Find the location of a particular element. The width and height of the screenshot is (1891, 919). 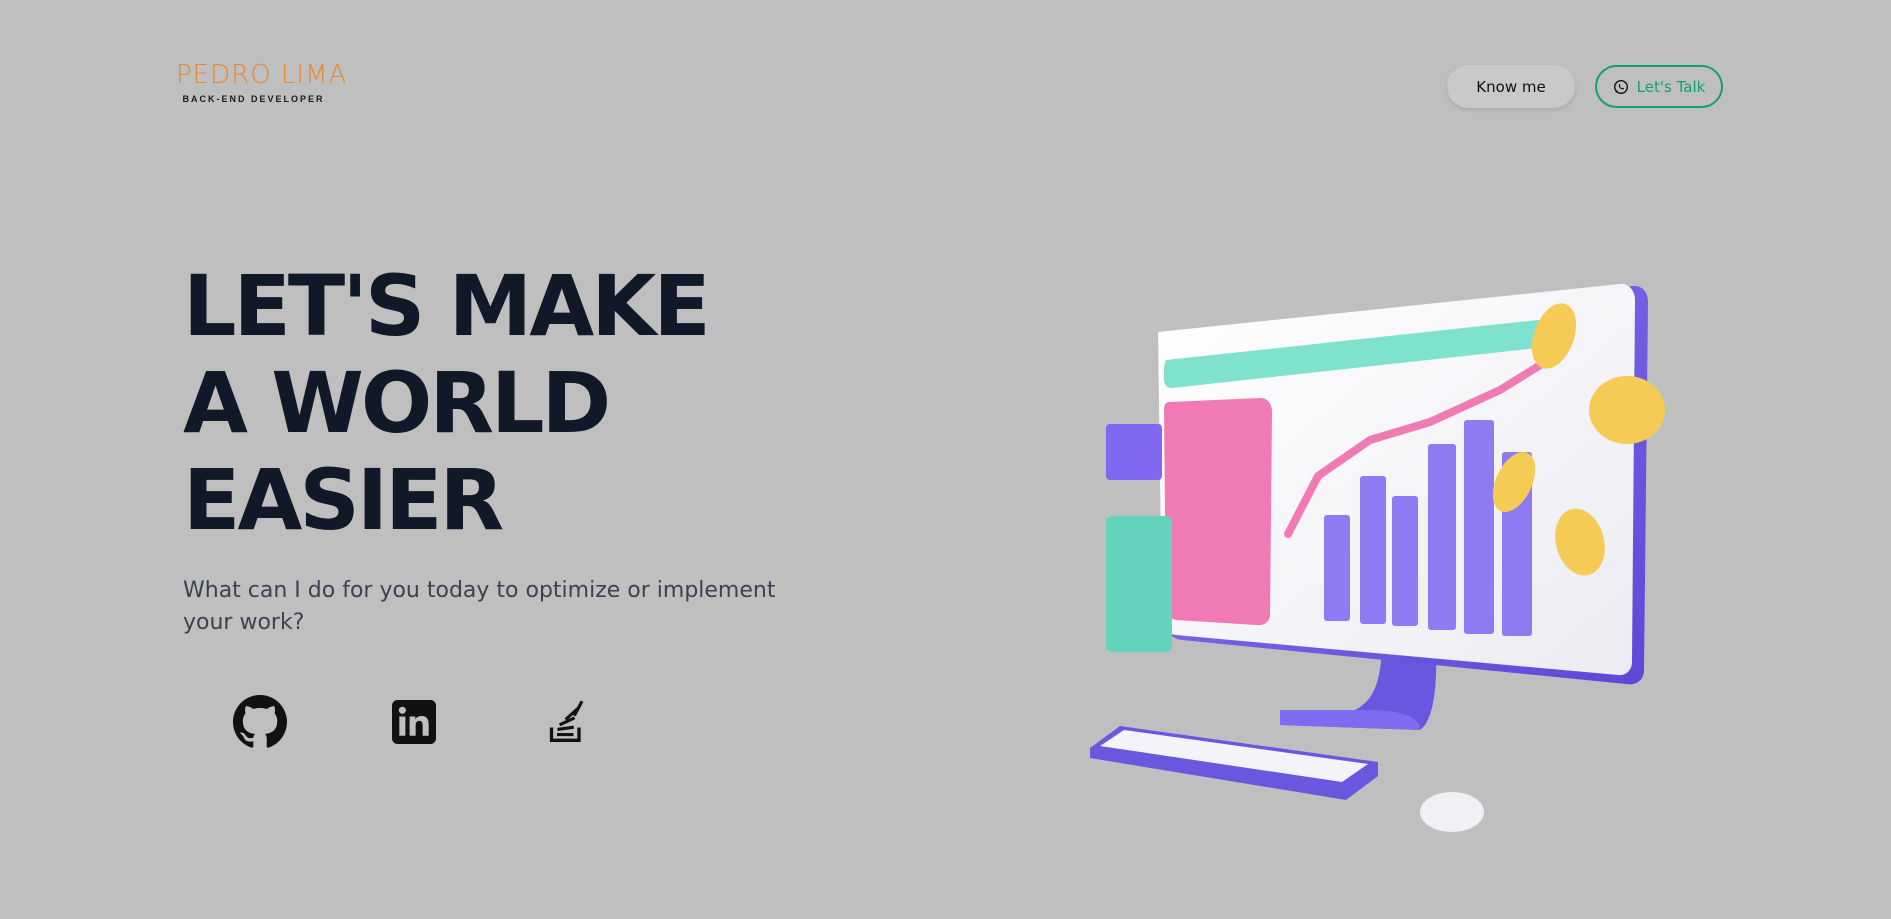

headline-line-1: LET'S MAKE is located at coordinates (447, 306).